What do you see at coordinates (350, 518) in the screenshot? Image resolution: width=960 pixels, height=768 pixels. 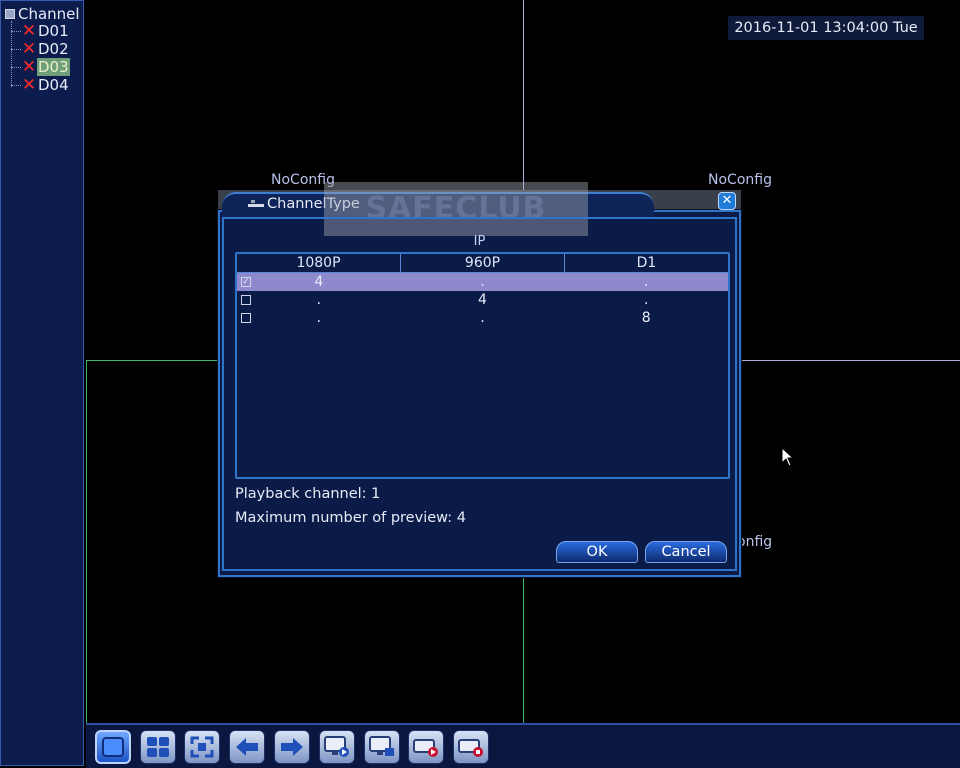 I see `max-preview-text: Maximum number of preview: 4` at bounding box center [350, 518].